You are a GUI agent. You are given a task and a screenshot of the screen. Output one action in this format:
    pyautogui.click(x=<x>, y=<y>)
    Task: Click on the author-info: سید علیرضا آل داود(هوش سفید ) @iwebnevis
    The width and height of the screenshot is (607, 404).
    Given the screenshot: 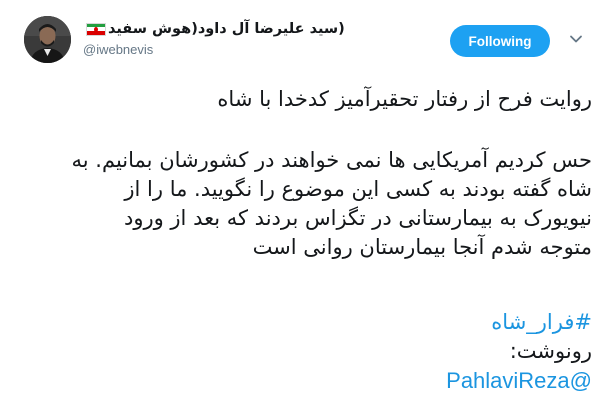 What is the action you would take?
    pyautogui.click(x=253, y=38)
    